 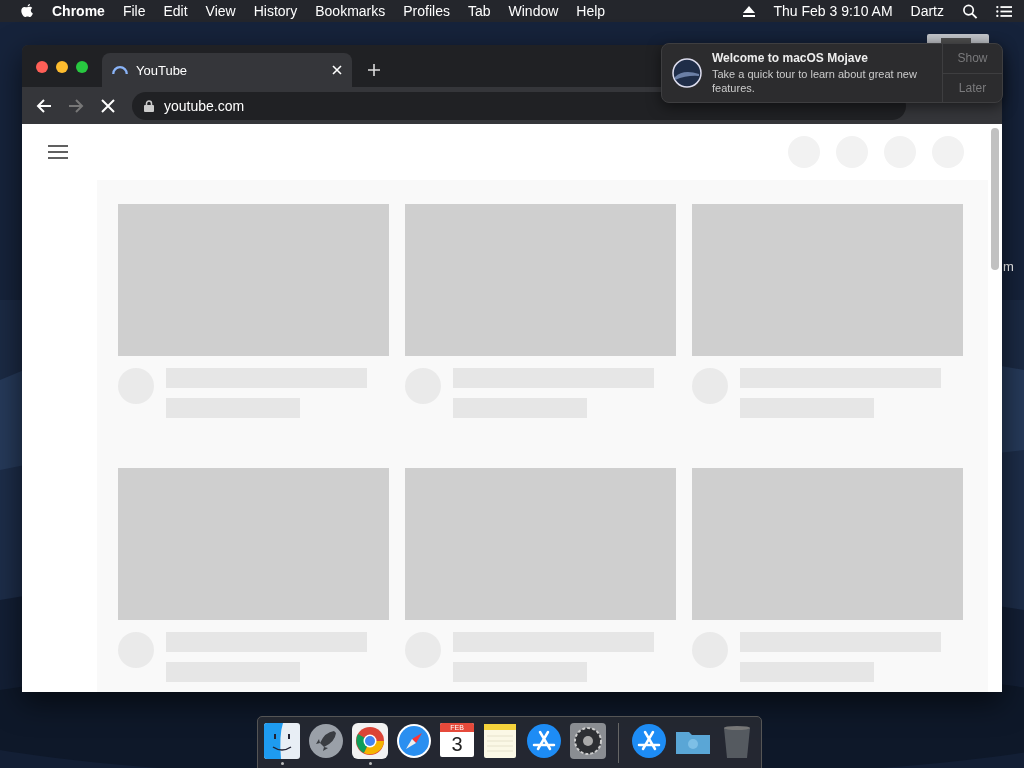 What do you see at coordinates (833, 11) in the screenshot?
I see `clock: Thu Feb 3 9:10 AM` at bounding box center [833, 11].